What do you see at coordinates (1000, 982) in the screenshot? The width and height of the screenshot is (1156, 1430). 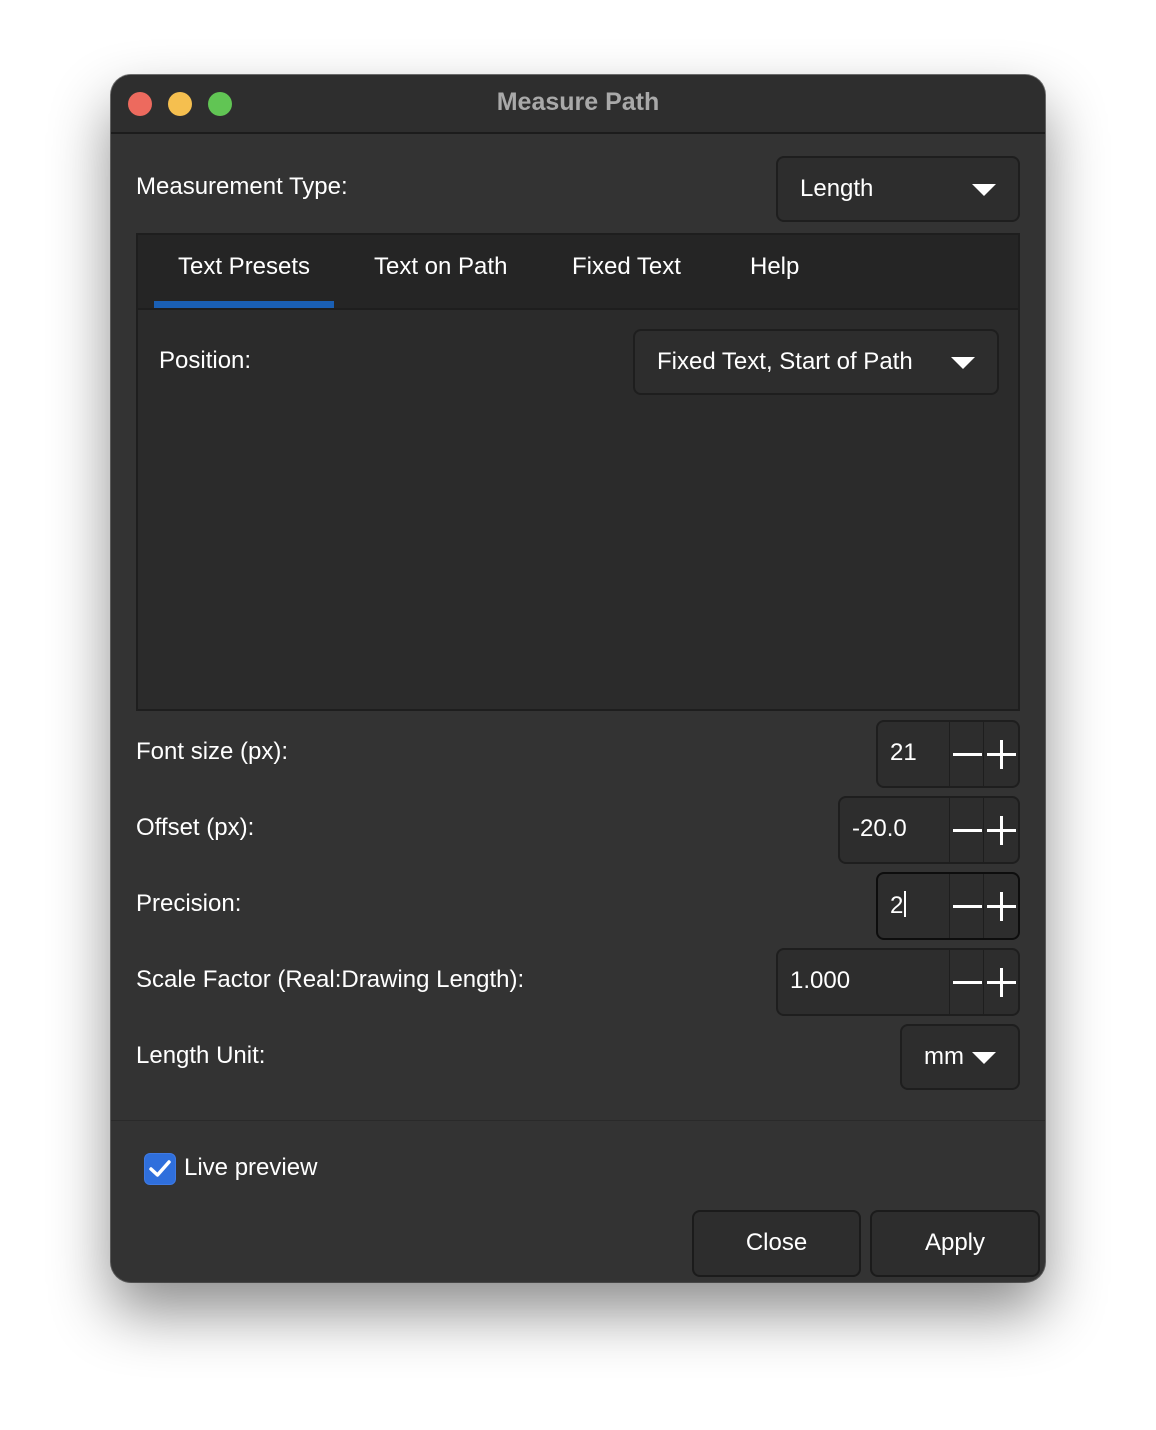 I see `scale-factor-increment-button` at bounding box center [1000, 982].